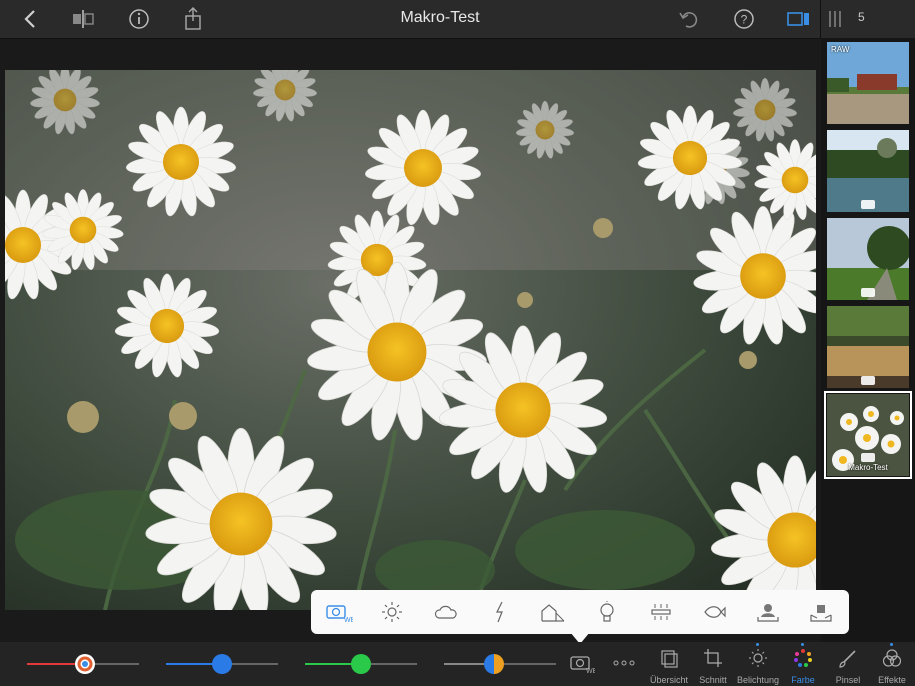 This screenshot has height=686, width=915. What do you see at coordinates (803, 658) in the screenshot?
I see `color-palette-icon` at bounding box center [803, 658].